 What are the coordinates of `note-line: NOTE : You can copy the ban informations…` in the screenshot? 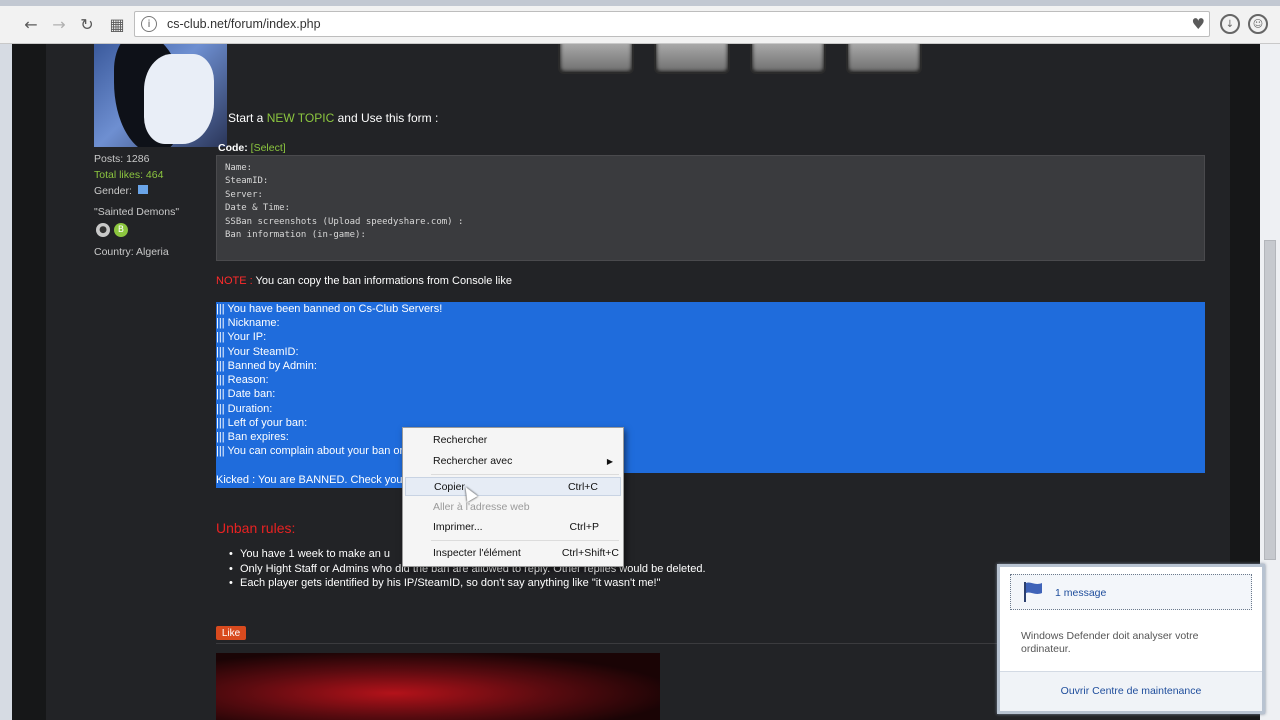 It's located at (364, 281).